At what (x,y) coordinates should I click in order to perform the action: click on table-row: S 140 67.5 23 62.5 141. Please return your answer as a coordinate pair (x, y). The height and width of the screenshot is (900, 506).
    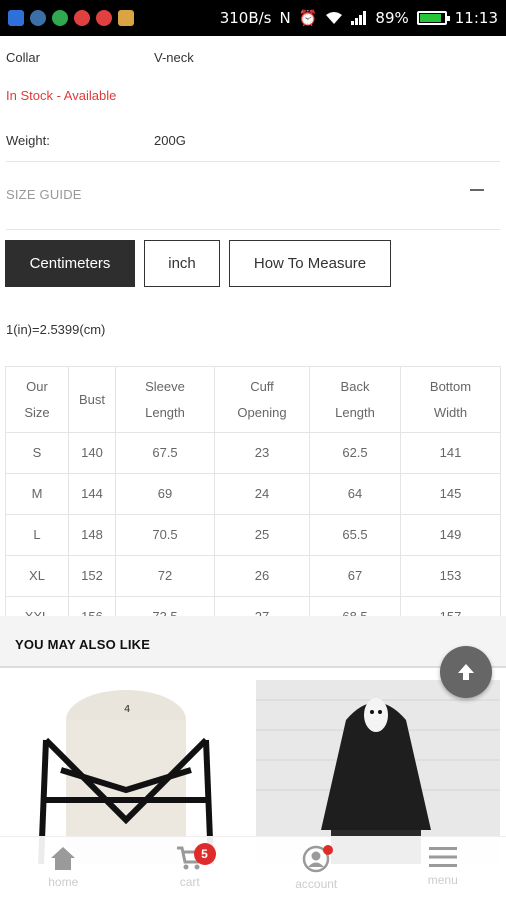
    Looking at the image, I should click on (253, 453).